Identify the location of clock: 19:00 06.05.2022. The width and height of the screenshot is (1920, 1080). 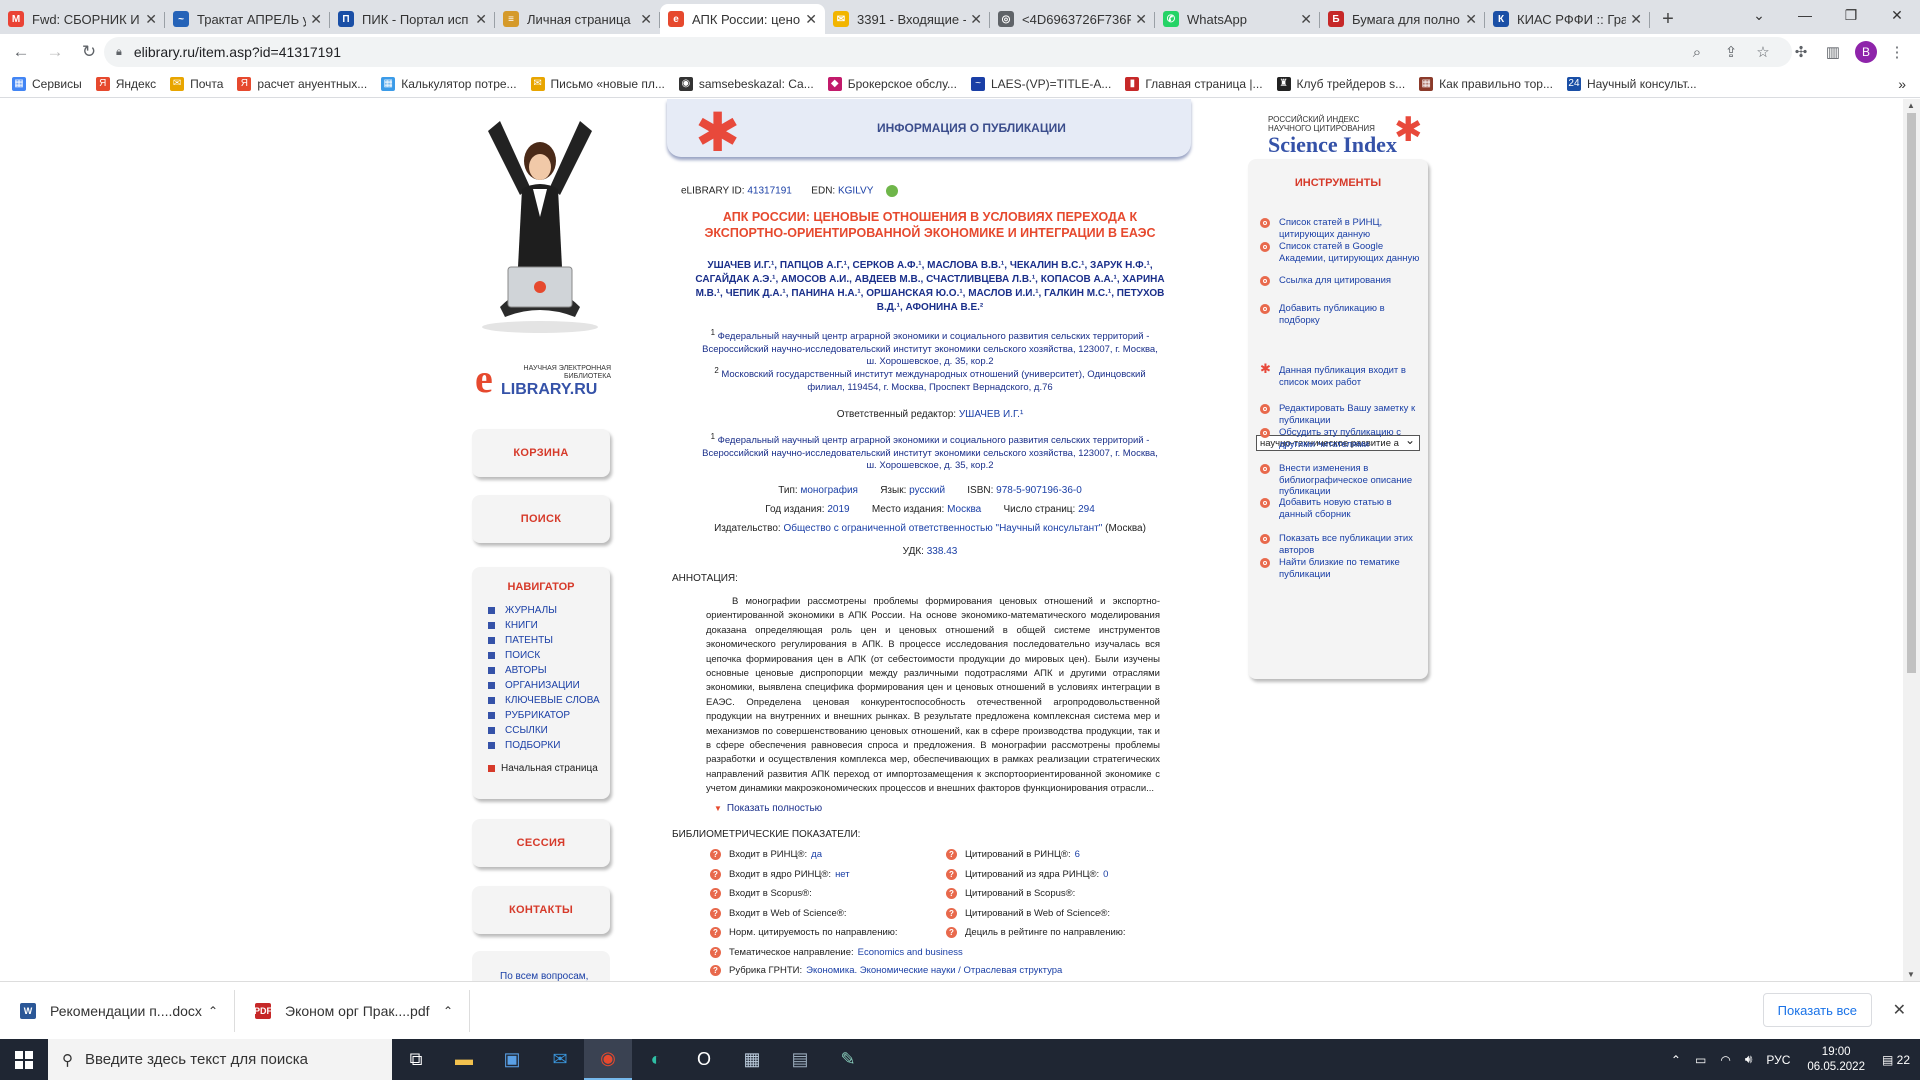
(1836, 1060).